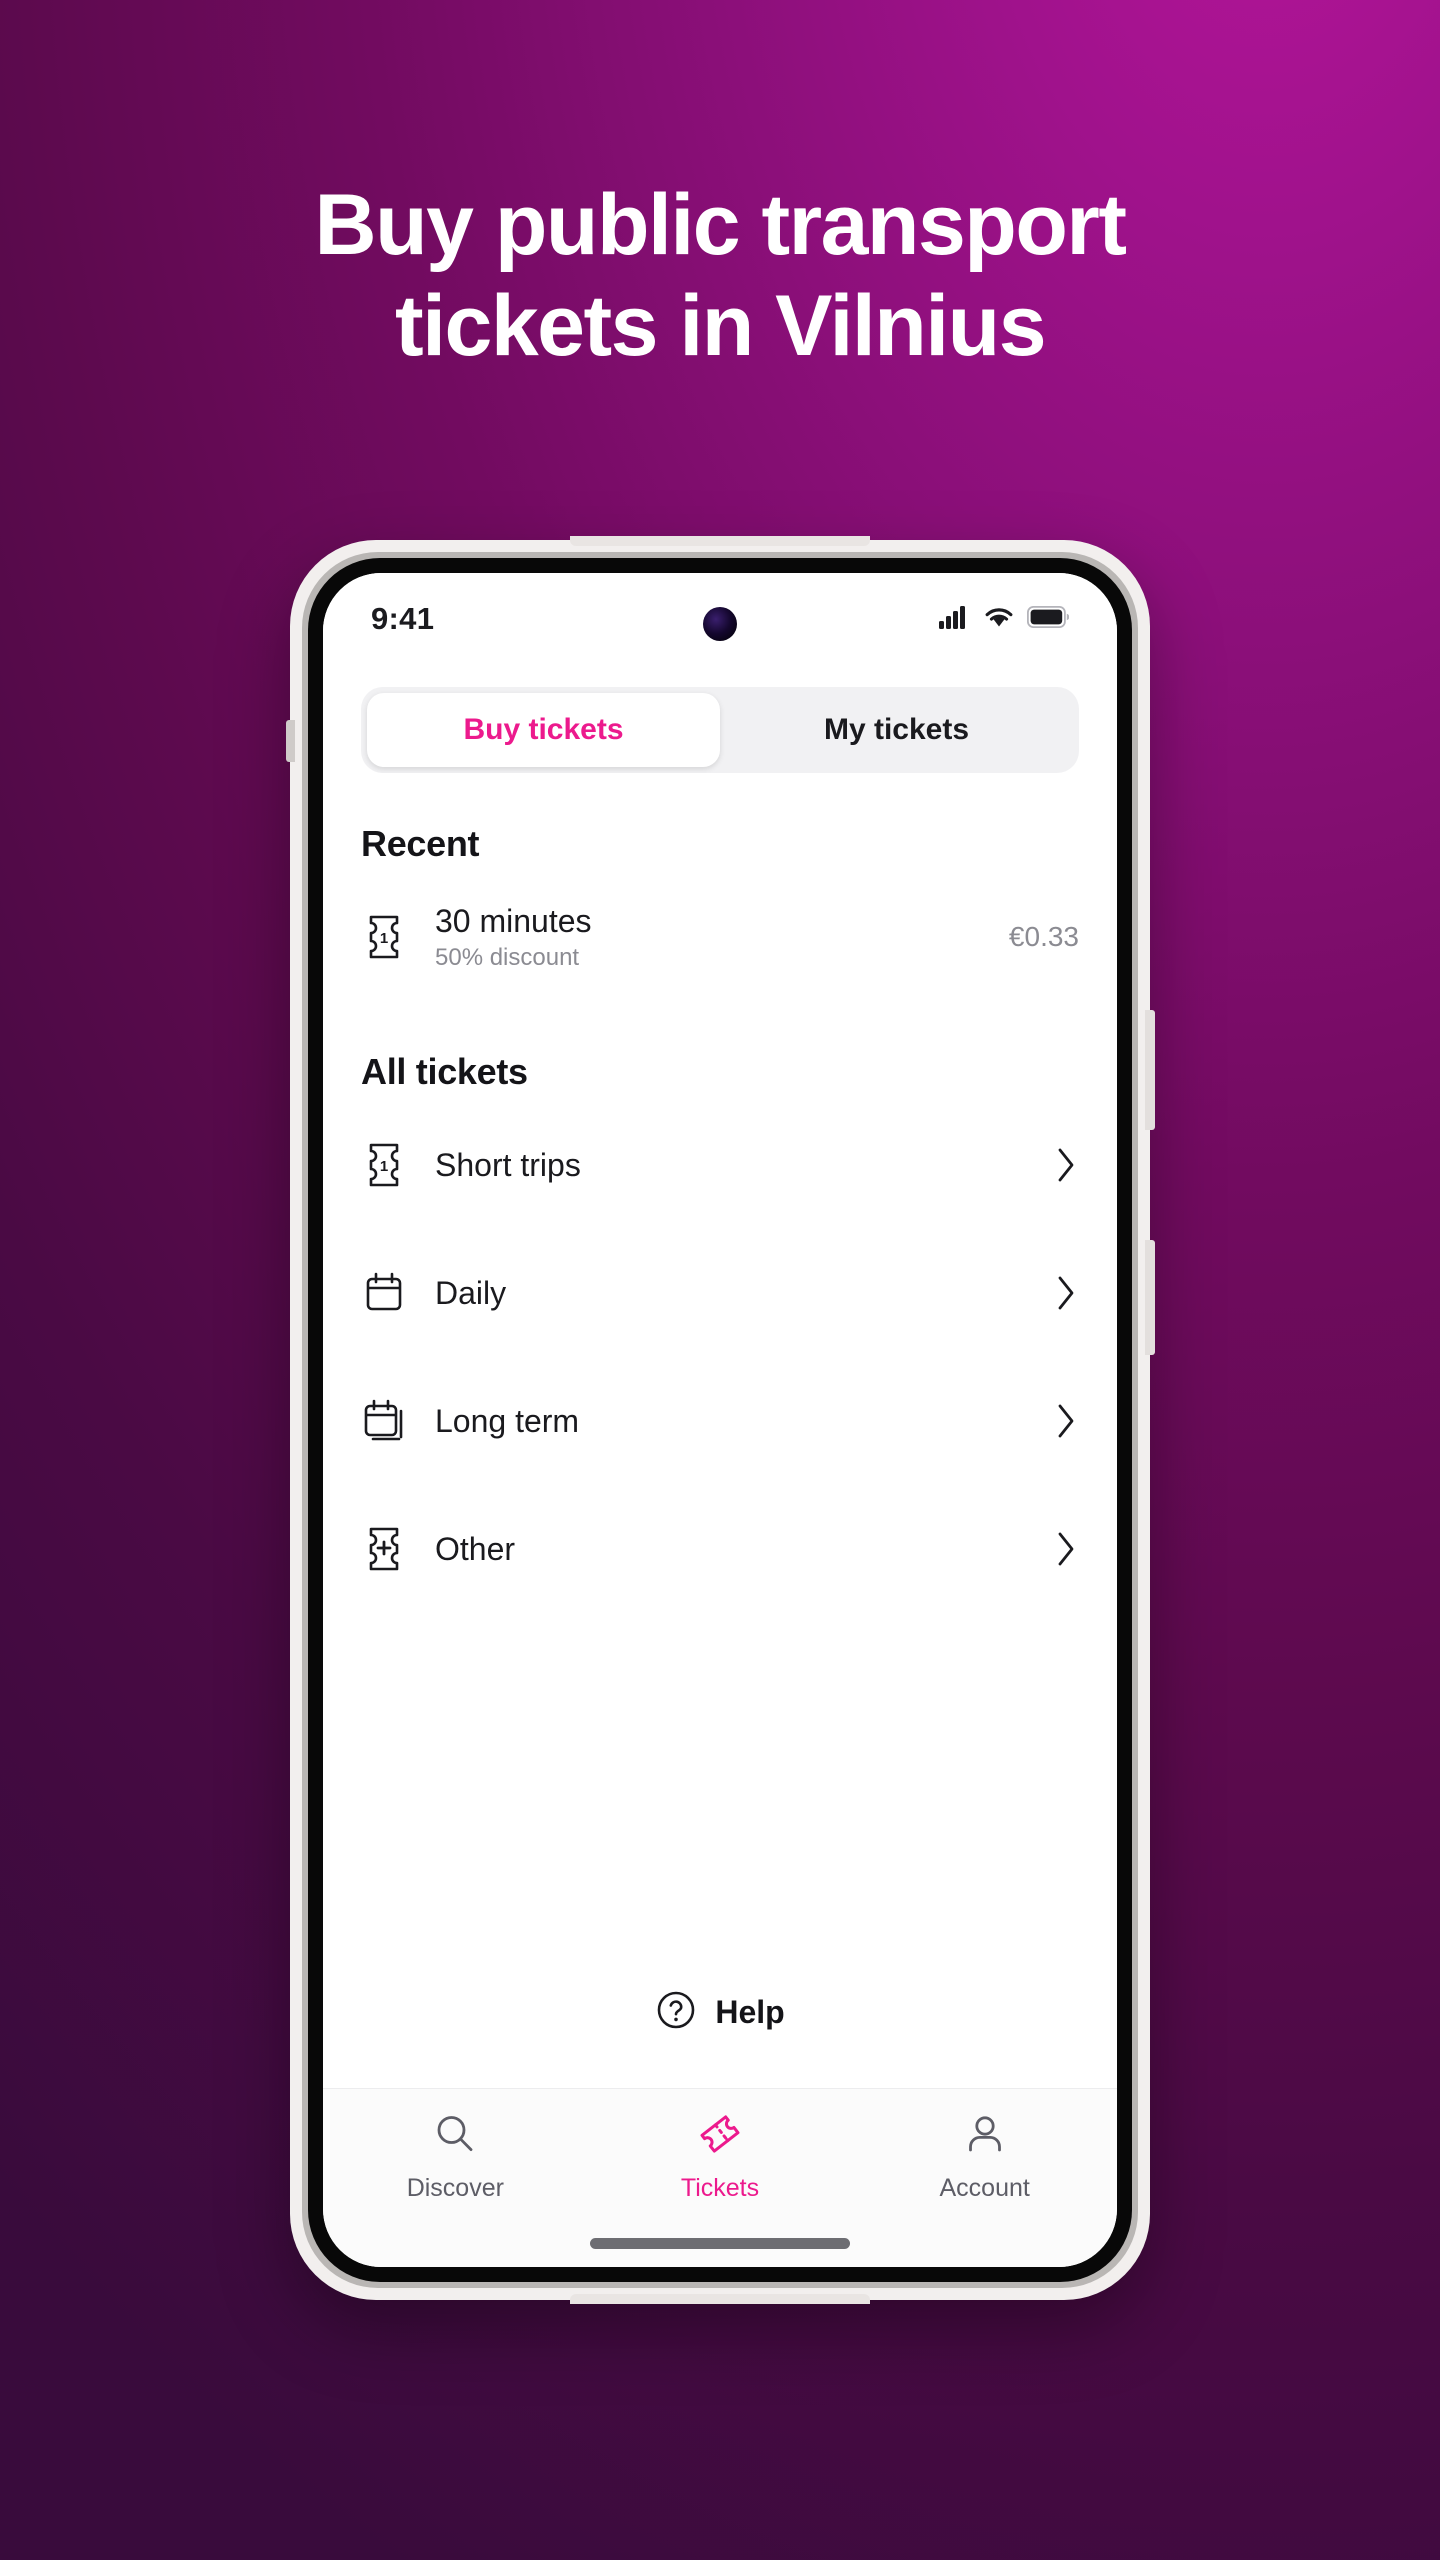 This screenshot has width=1440, height=2560. Describe the element at coordinates (507, 1420) in the screenshot. I see `list-item-label: Long term` at that location.